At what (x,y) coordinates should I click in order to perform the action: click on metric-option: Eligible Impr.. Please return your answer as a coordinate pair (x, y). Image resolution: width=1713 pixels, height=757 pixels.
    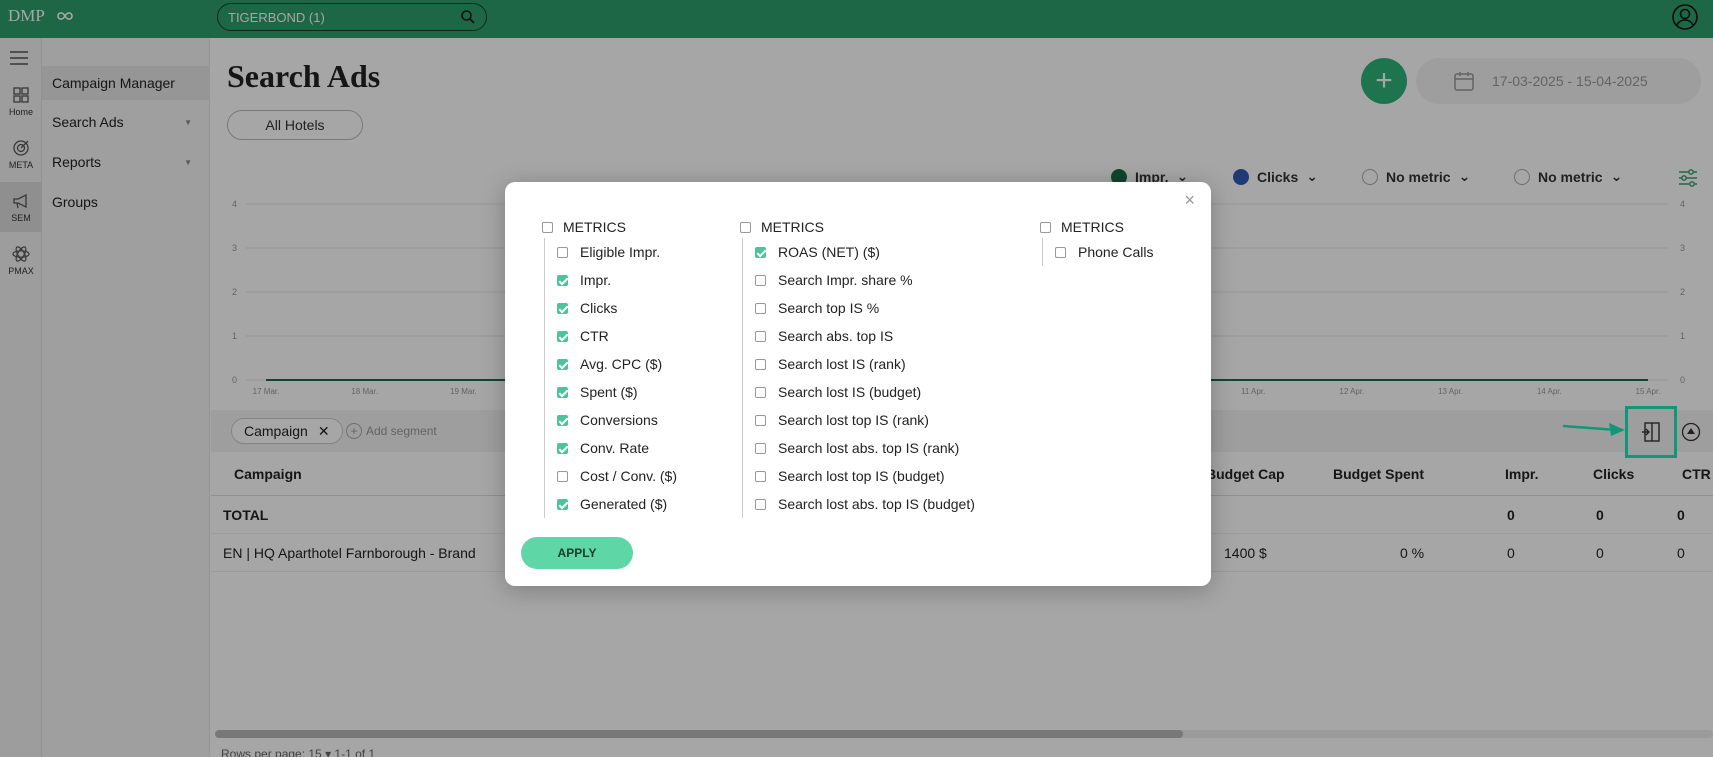
    Looking at the image, I should click on (617, 252).